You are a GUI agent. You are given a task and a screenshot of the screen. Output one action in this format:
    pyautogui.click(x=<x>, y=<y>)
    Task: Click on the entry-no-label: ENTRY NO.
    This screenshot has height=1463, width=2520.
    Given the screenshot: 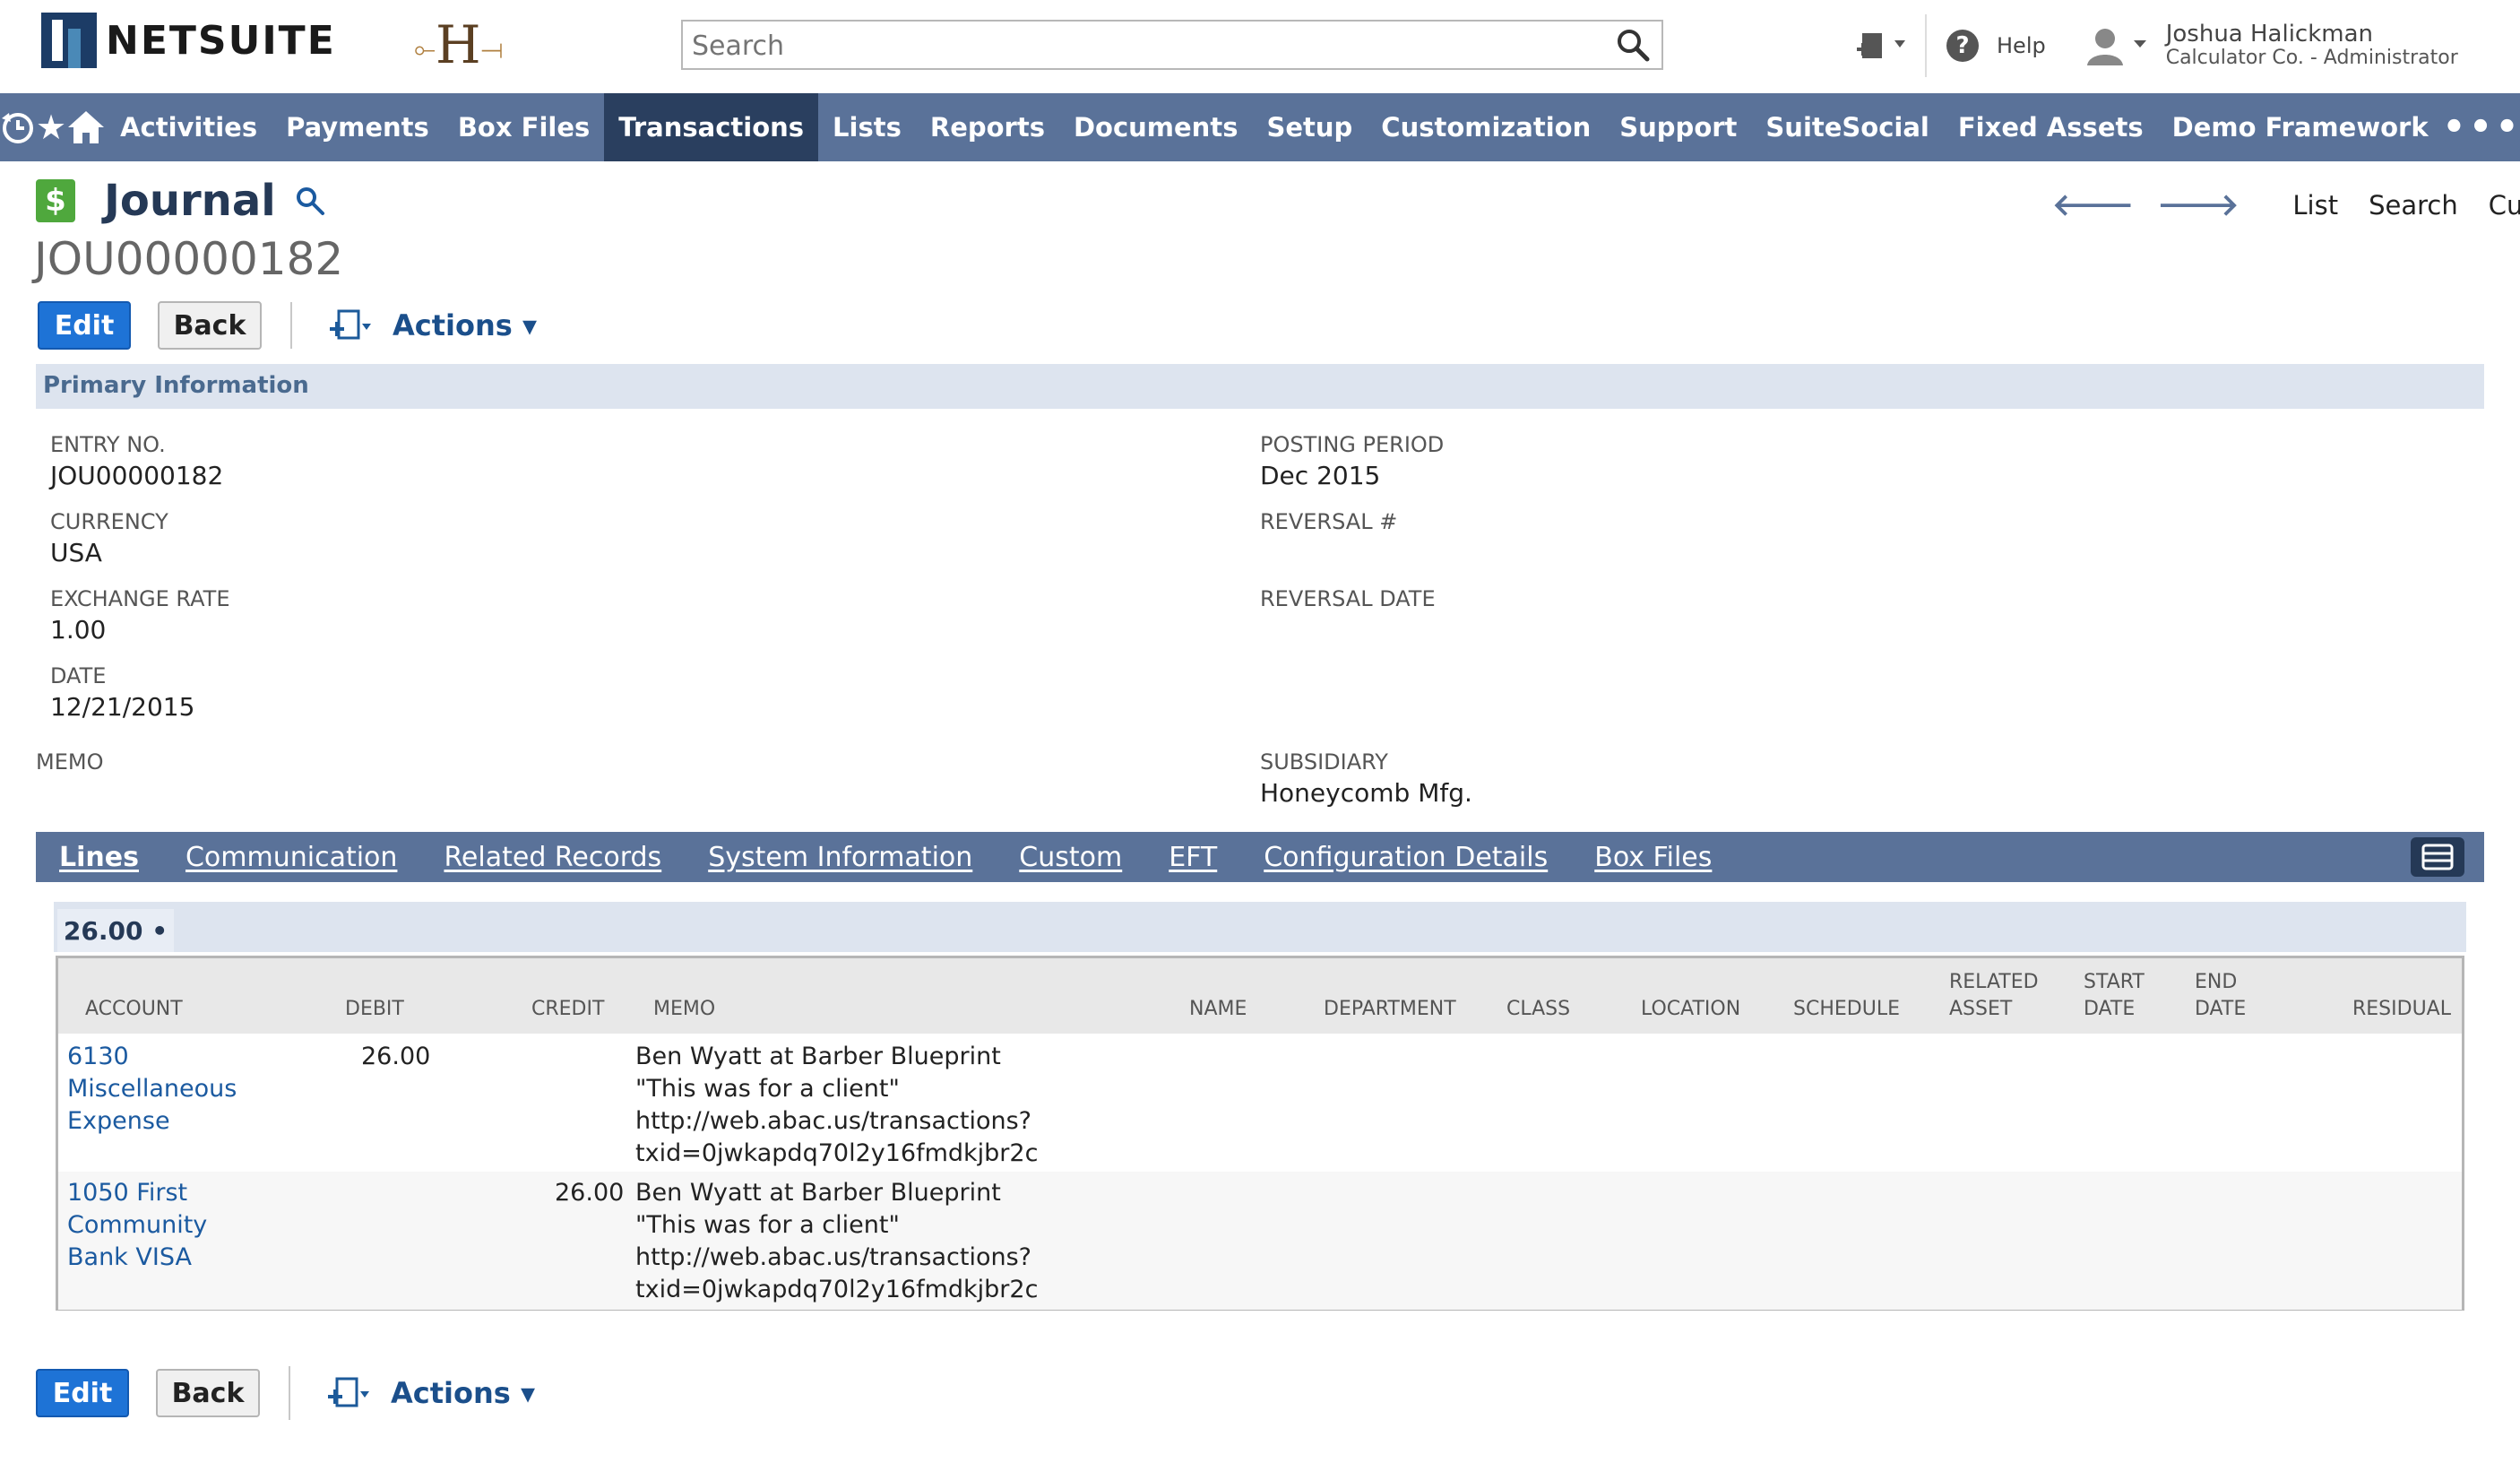 What is the action you would take?
    pyautogui.click(x=108, y=445)
    